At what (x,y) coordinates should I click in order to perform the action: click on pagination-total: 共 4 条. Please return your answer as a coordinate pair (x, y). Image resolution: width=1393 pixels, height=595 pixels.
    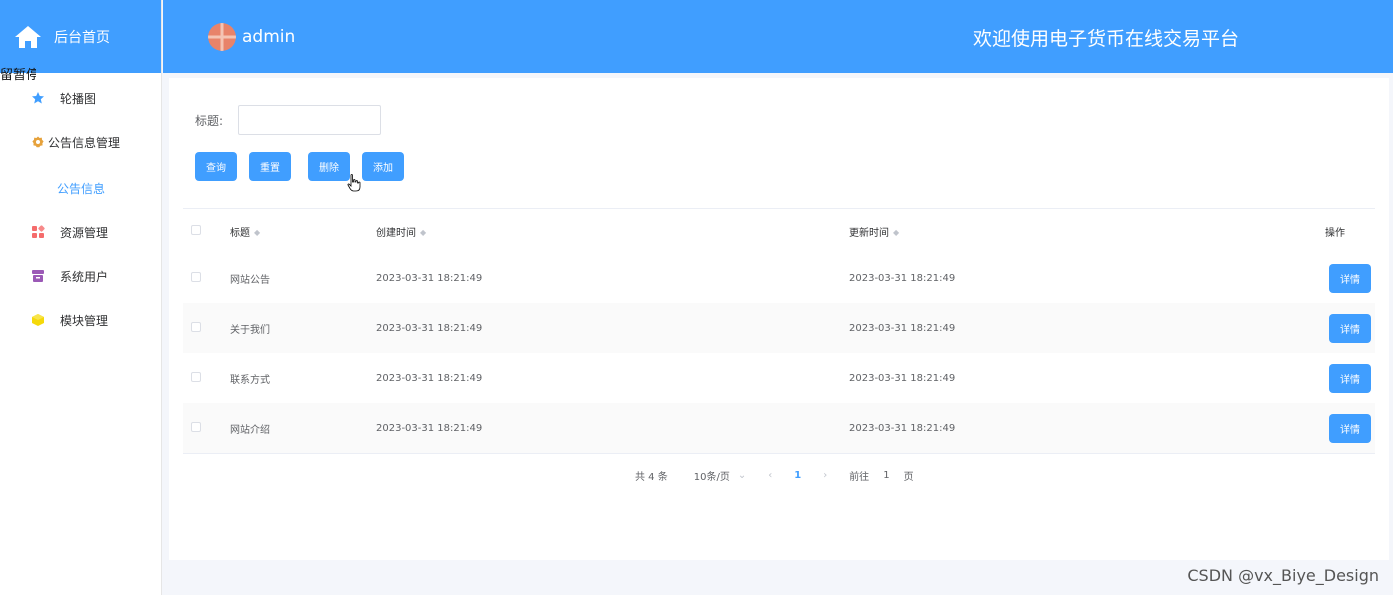
    Looking at the image, I should click on (651, 477).